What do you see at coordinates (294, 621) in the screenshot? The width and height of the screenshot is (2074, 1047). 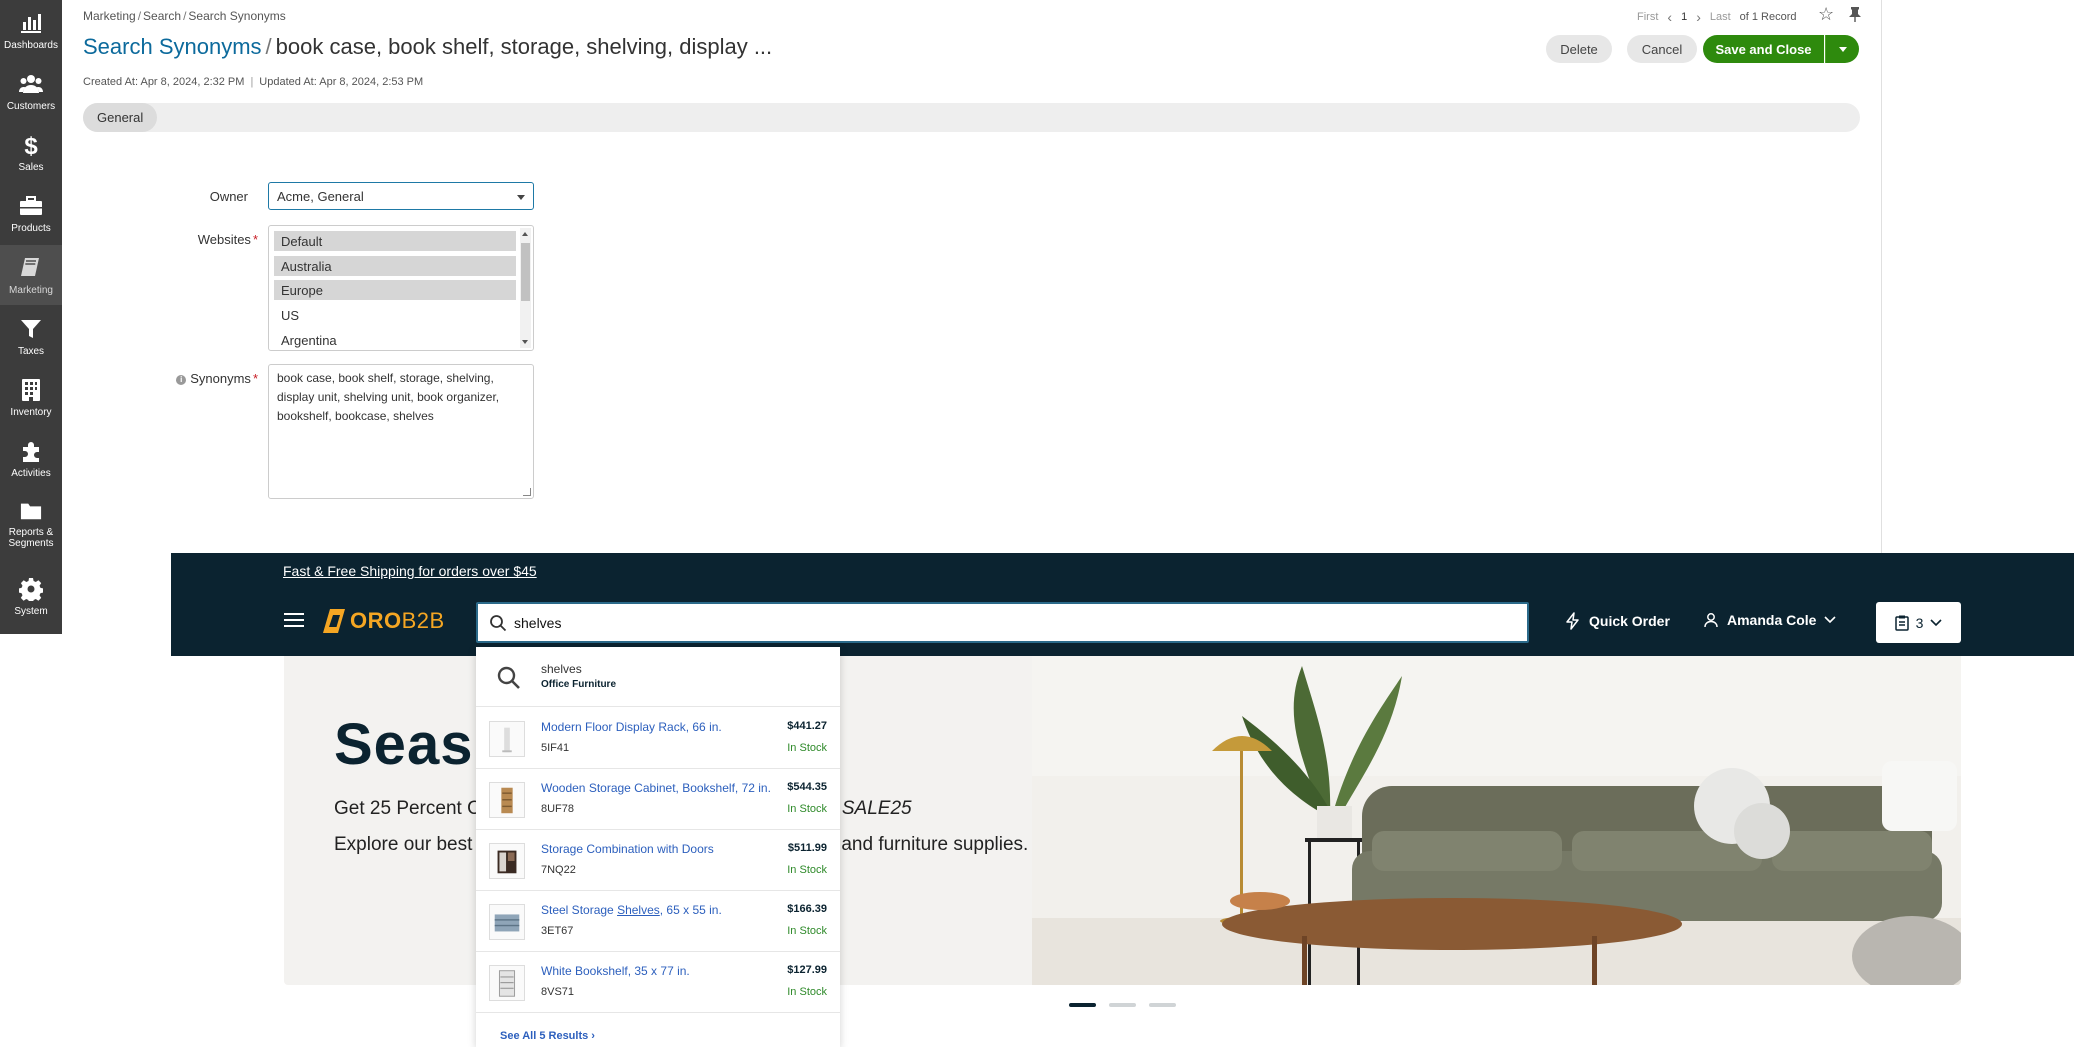 I see `hamburger-menu-icon` at bounding box center [294, 621].